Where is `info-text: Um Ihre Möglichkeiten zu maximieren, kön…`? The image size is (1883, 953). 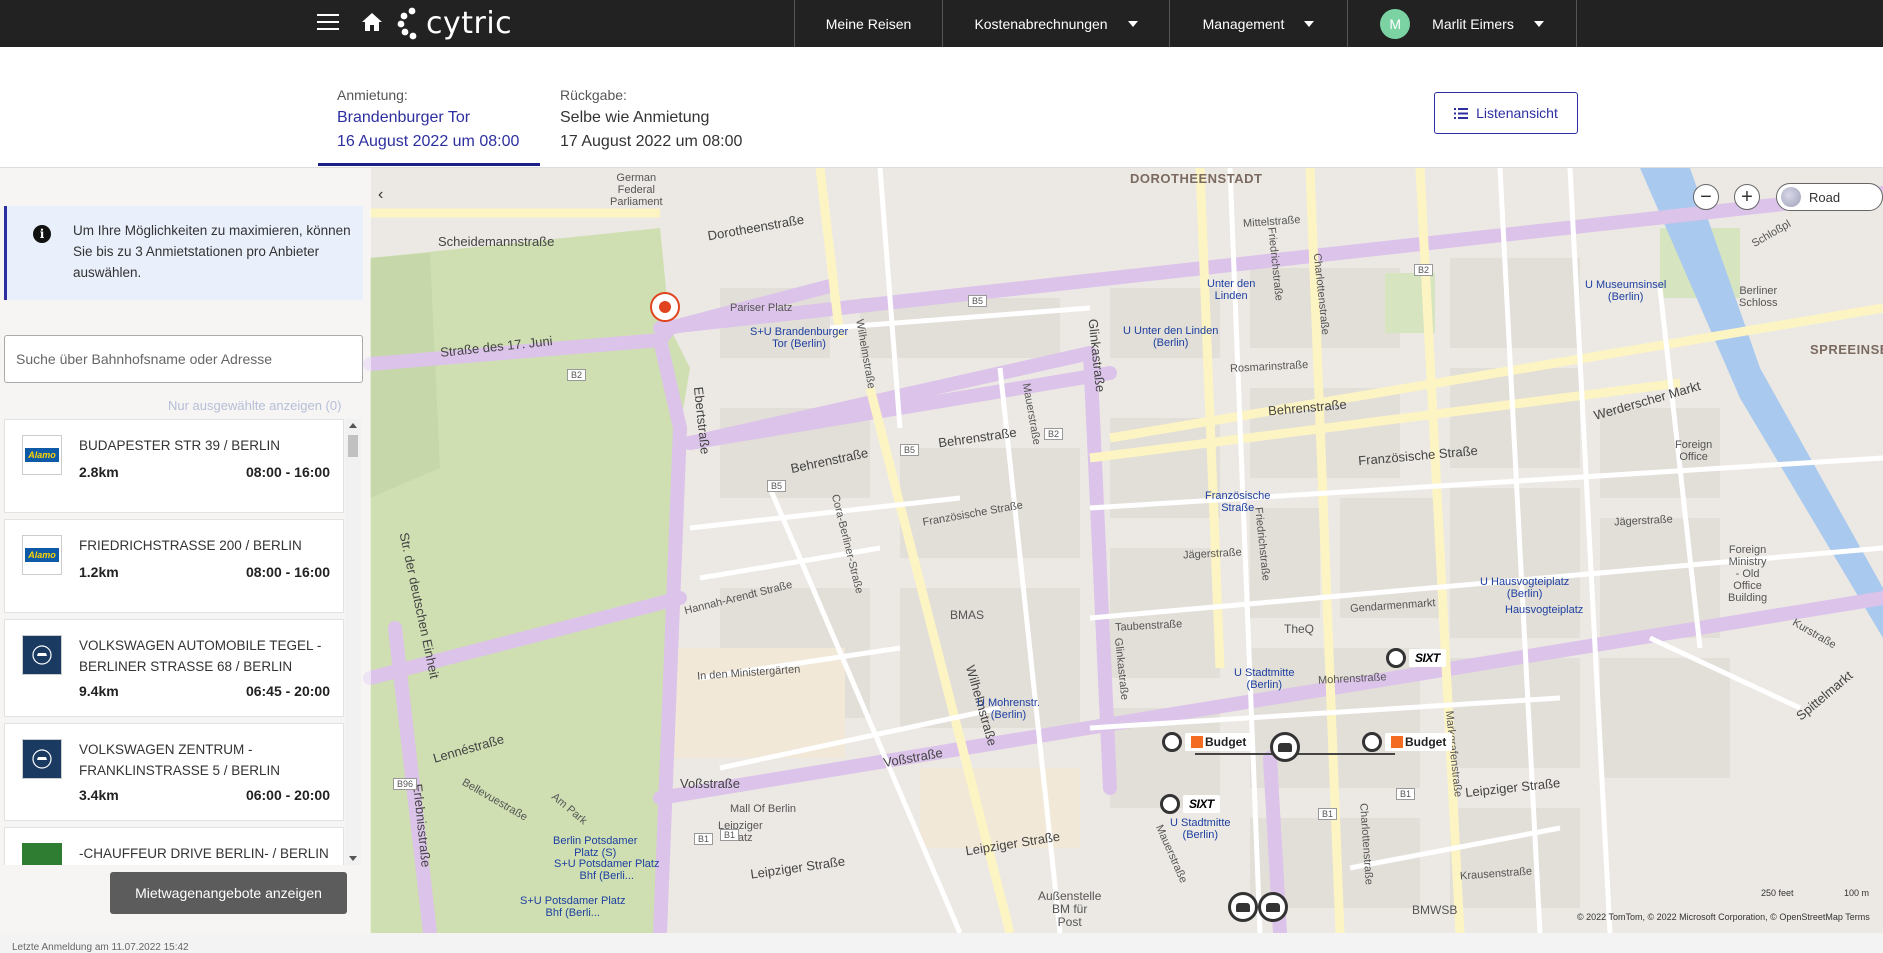
info-text: Um Ihre Möglichkeiten zu maximieren, kön… is located at coordinates (212, 251).